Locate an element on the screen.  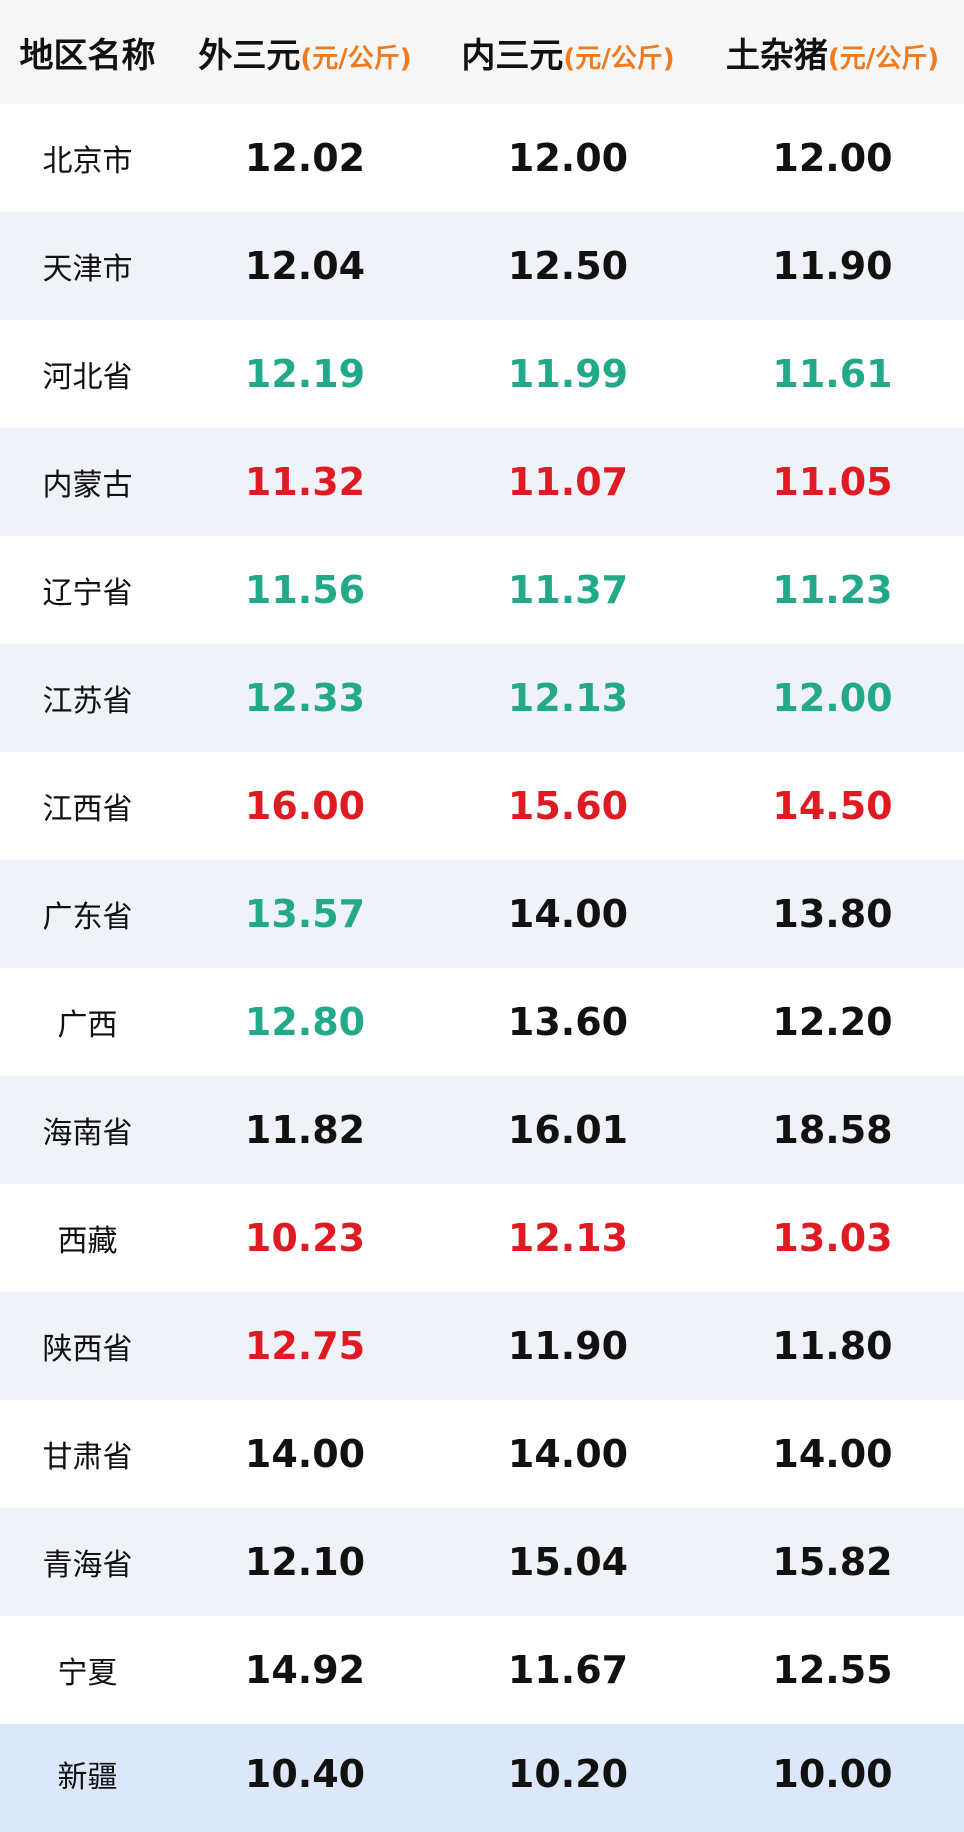
price-cell-2: 15.60 is located at coordinates (568, 806).